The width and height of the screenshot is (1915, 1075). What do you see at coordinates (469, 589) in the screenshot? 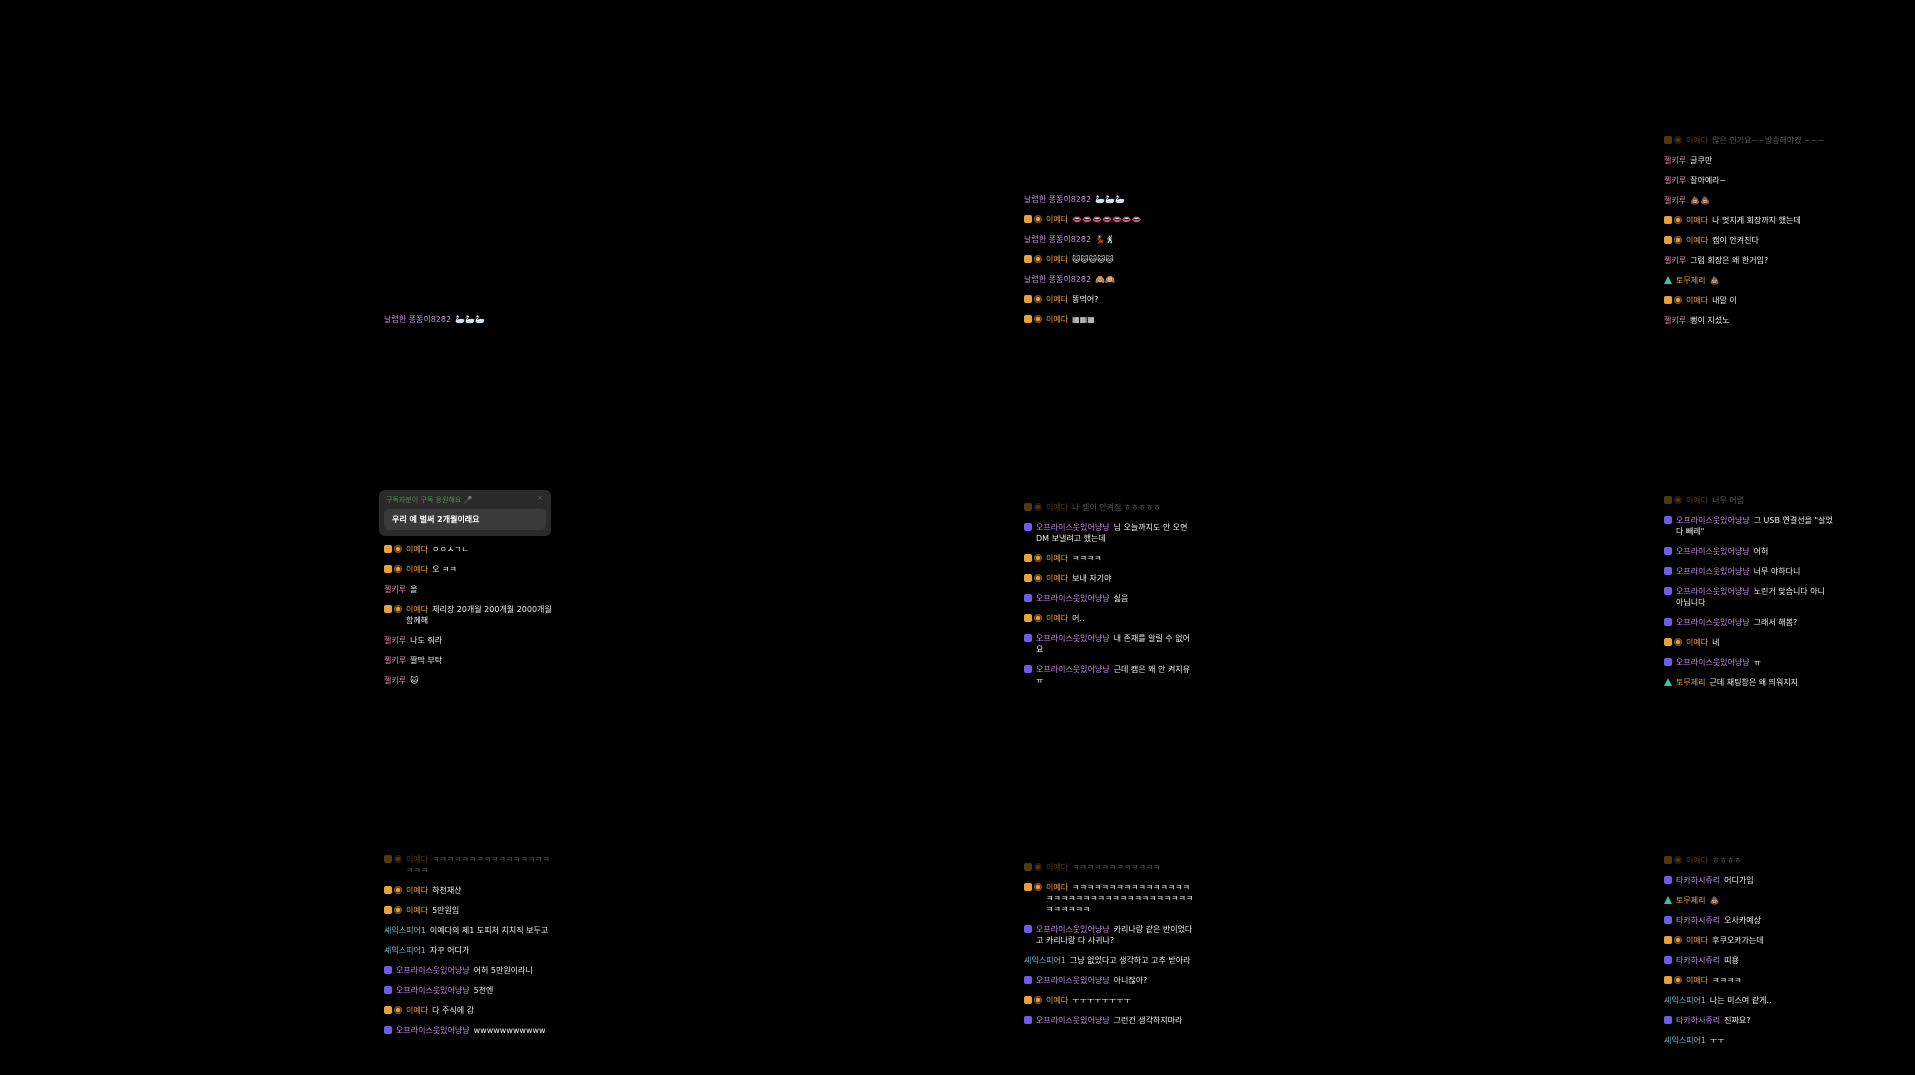
I see `chat-message: 젤키루 올` at bounding box center [469, 589].